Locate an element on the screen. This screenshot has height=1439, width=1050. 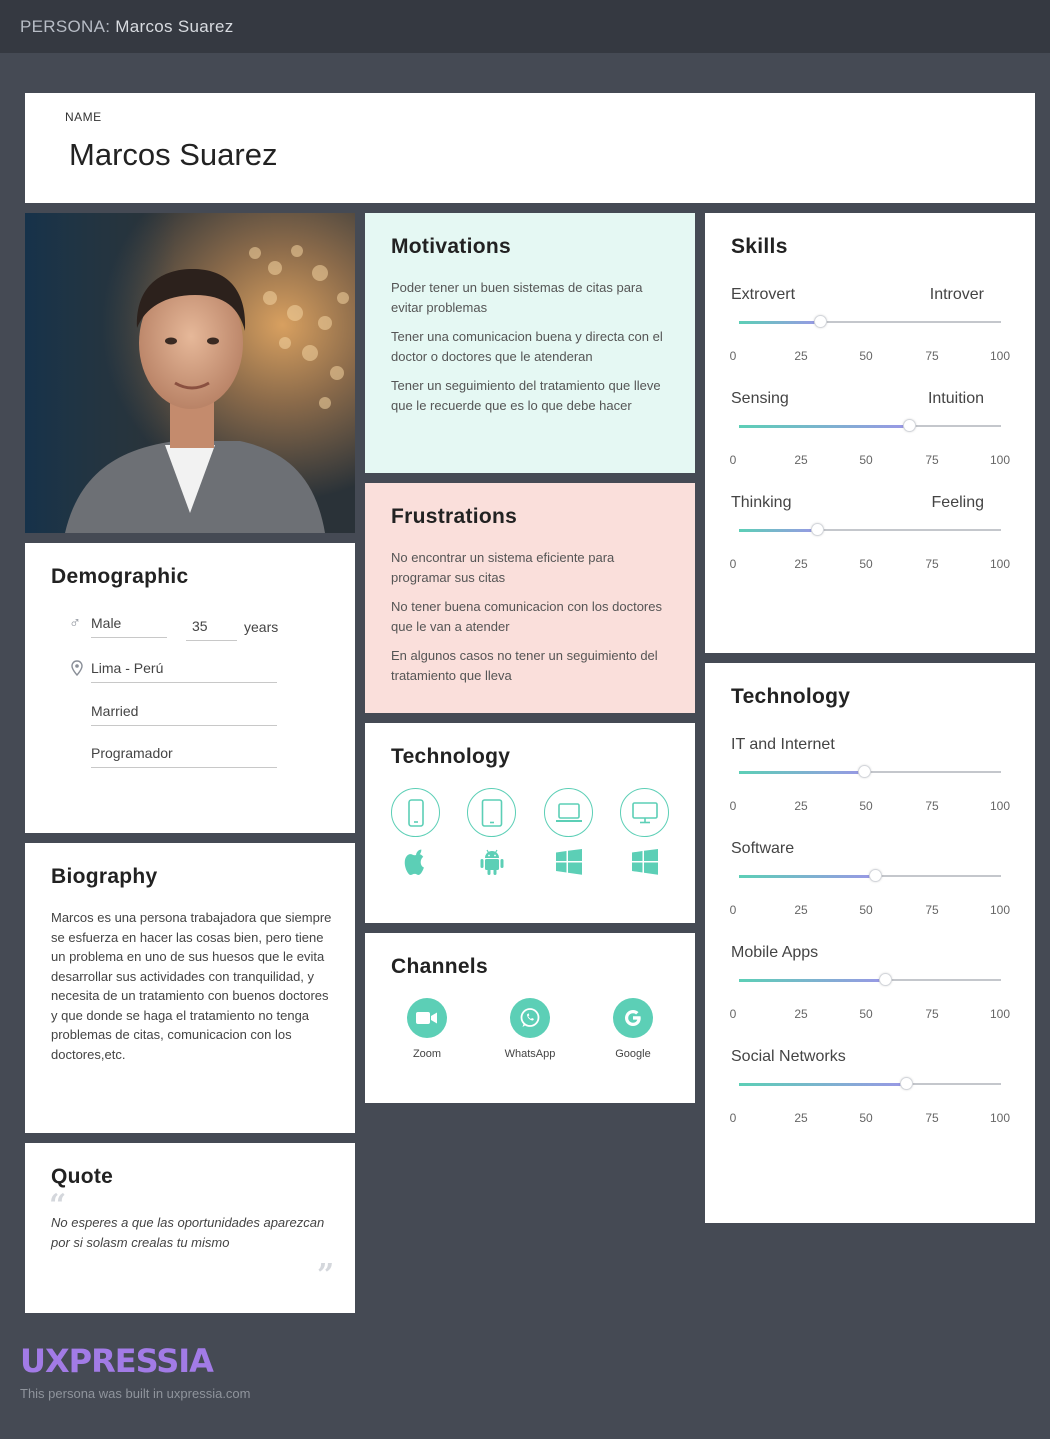
tablet-icon is located at coordinates (491, 812).